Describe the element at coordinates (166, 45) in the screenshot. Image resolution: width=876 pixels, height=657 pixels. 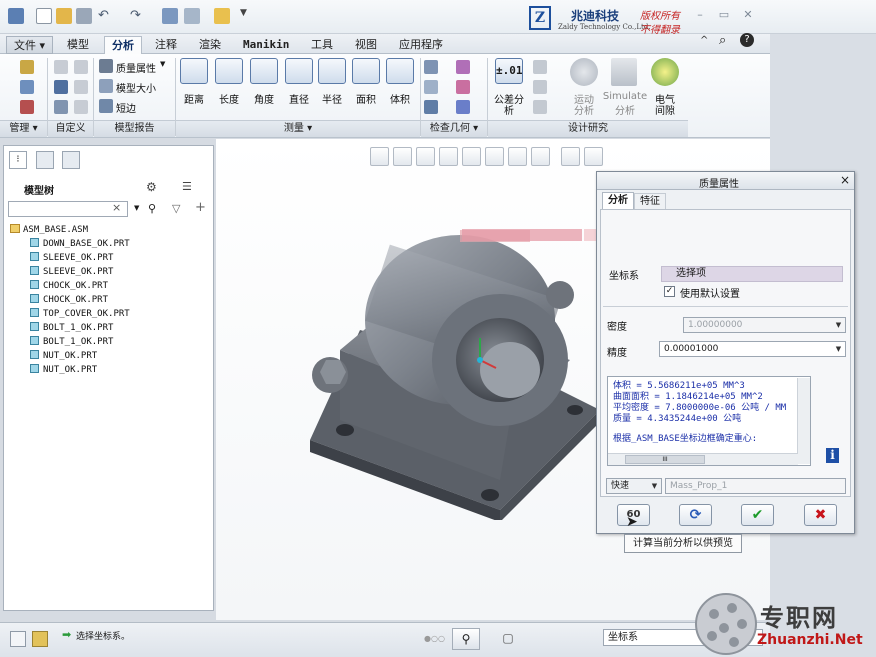
I see `tab-annotate: 注释` at that location.